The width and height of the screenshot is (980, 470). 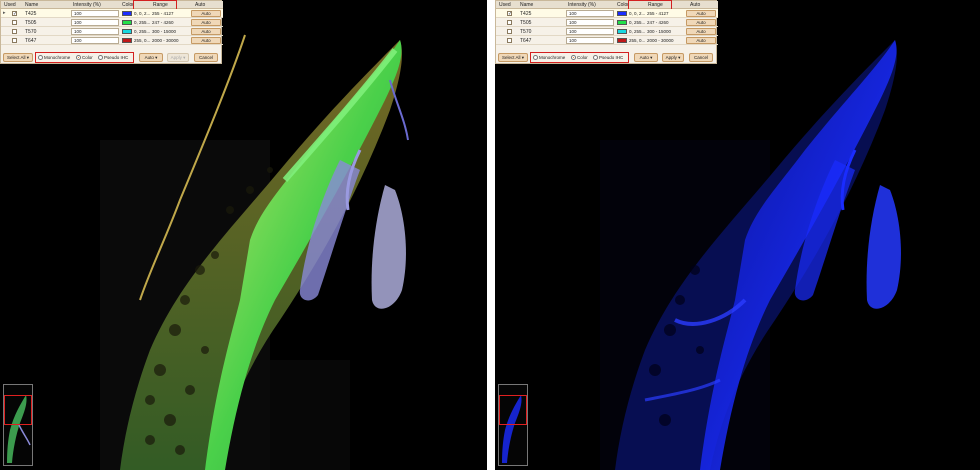 What do you see at coordinates (32, 5) in the screenshot?
I see `col-name: Name` at bounding box center [32, 5].